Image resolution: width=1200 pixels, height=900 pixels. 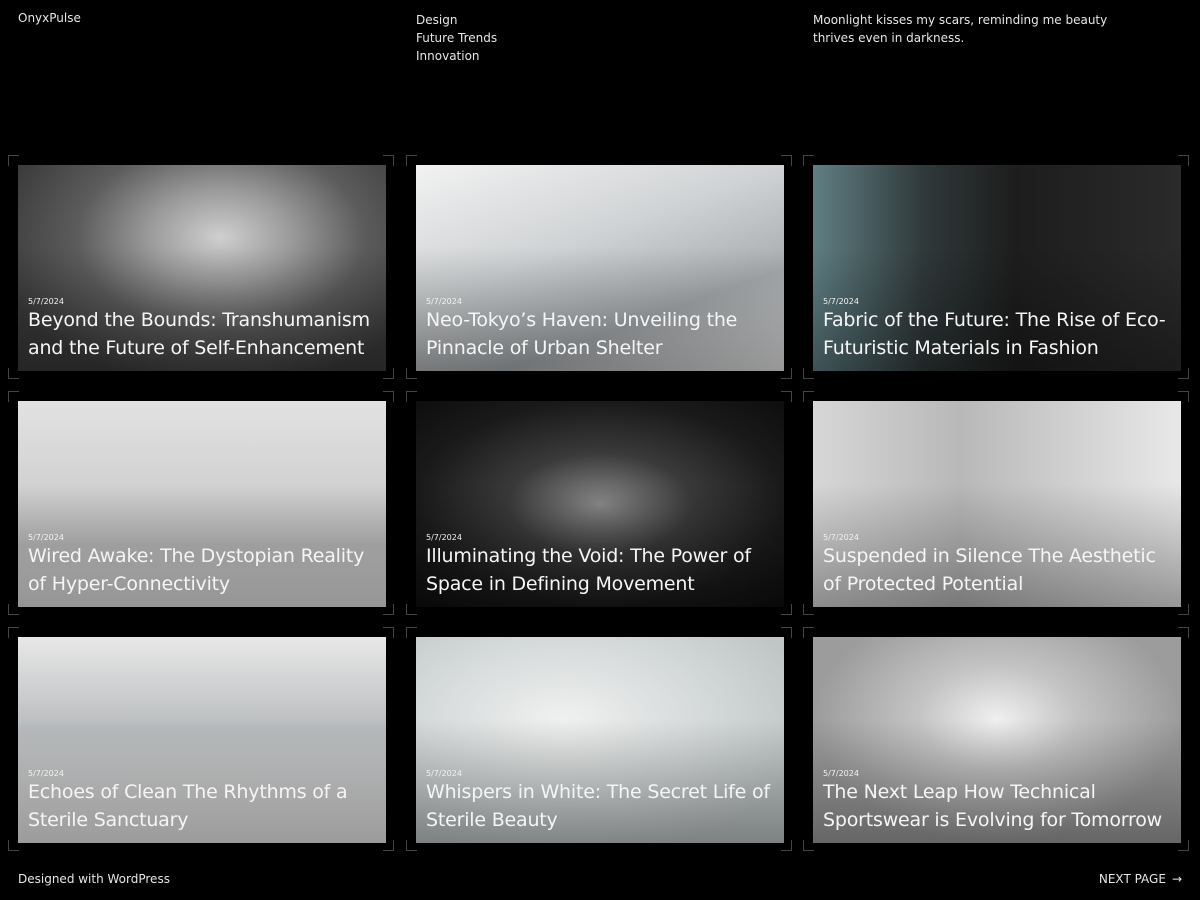 What do you see at coordinates (1132, 879) in the screenshot?
I see `next-page-label: NEXT PAGE` at bounding box center [1132, 879].